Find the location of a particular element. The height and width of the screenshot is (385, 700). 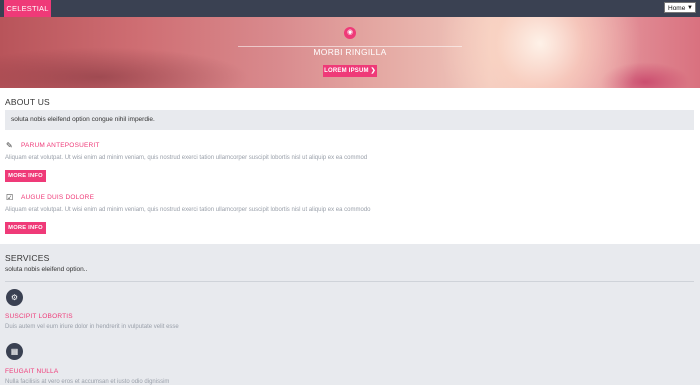

checkbox-checked-icon: ☑ is located at coordinates (10, 197).